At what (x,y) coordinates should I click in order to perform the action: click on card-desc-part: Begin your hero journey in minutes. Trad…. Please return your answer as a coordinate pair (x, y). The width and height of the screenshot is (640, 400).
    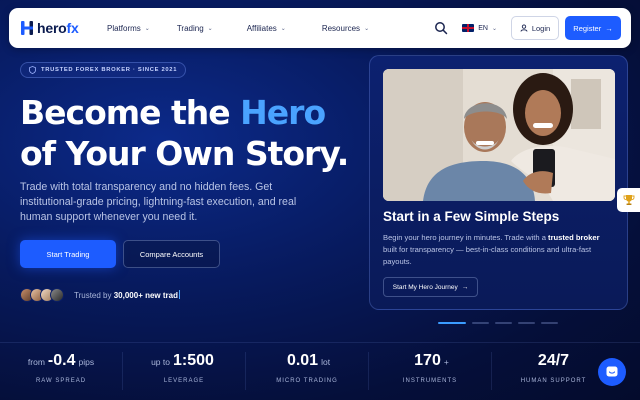
    Looking at the image, I should click on (466, 237).